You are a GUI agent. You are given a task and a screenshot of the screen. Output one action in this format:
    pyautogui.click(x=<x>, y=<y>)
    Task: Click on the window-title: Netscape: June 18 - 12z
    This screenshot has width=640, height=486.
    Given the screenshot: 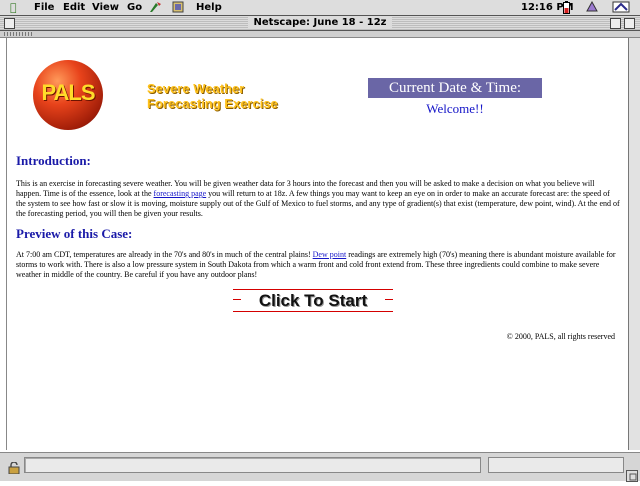 What is the action you would take?
    pyautogui.click(x=320, y=23)
    